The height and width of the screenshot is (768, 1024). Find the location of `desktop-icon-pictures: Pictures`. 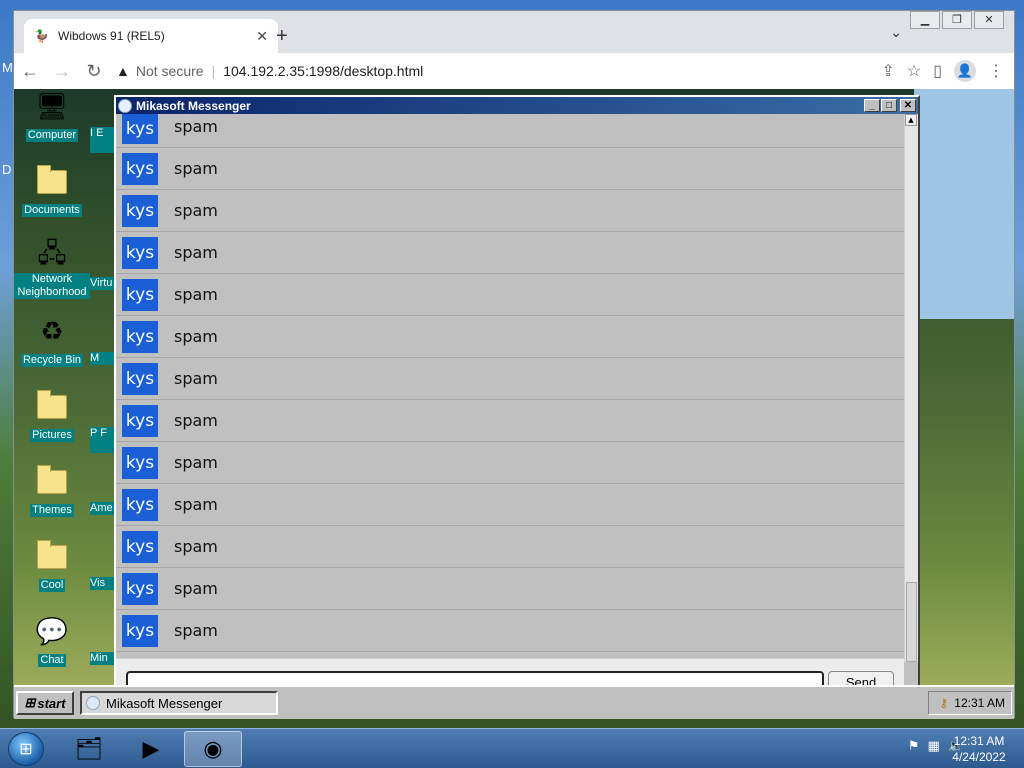

desktop-icon-pictures: Pictures is located at coordinates (52, 416).